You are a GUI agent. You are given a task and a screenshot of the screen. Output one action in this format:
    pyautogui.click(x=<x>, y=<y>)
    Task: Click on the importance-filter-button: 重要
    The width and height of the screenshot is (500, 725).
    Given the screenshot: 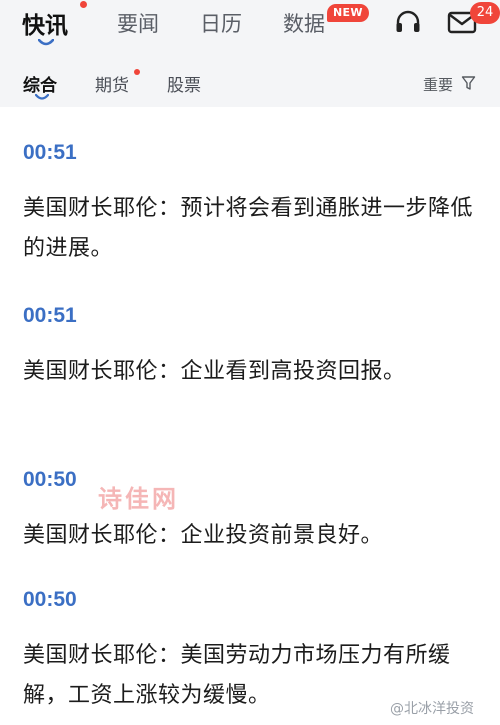 What is the action you would take?
    pyautogui.click(x=449, y=84)
    